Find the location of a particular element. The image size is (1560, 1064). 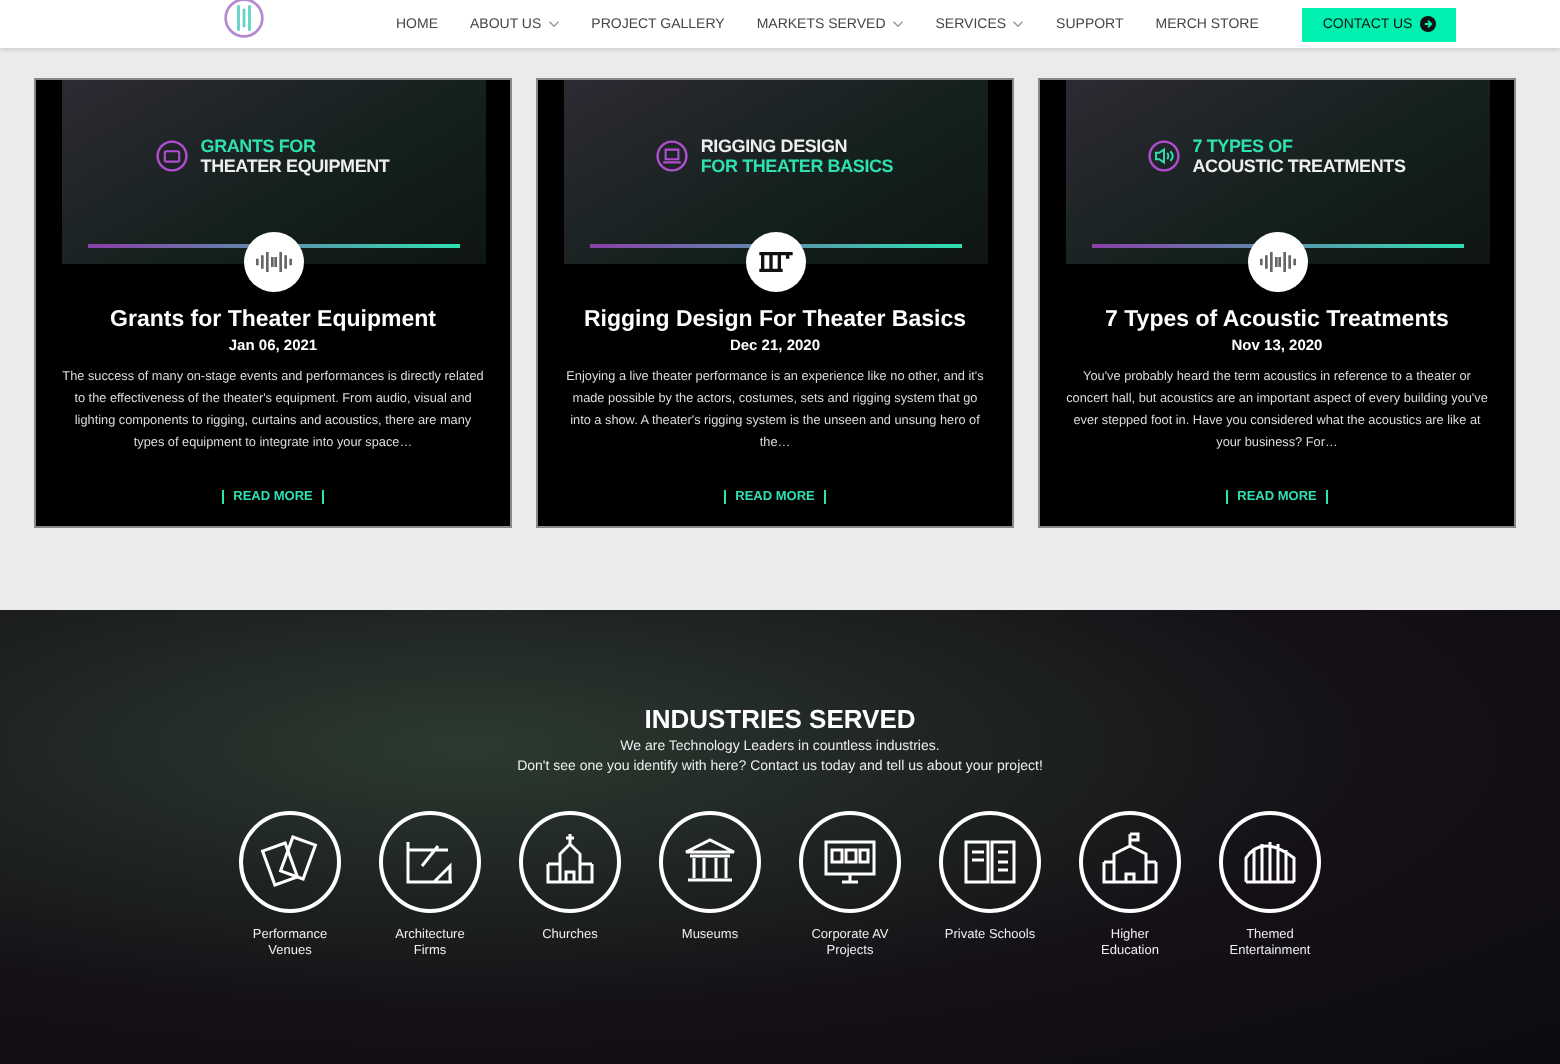

school-icon is located at coordinates (1130, 862).